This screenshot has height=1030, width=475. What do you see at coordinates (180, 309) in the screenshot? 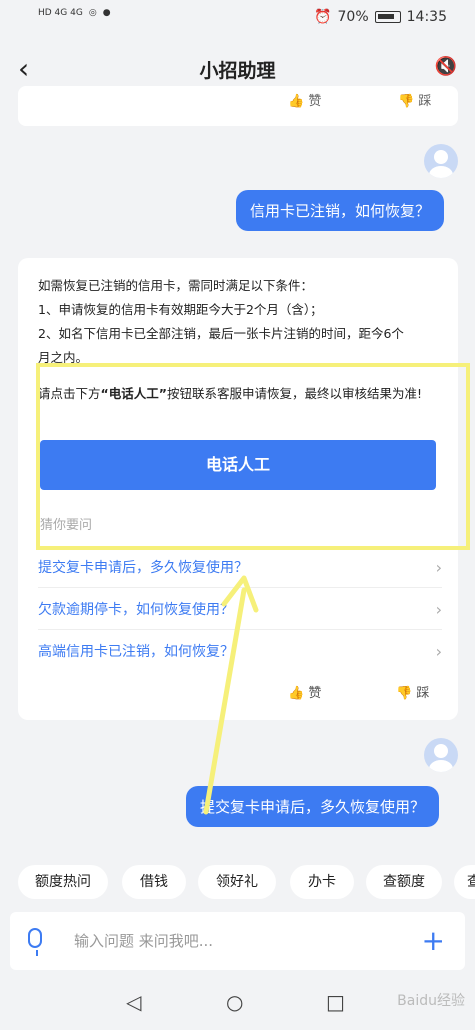
I see `answer-line: 1、申请恢复的信用卡有效期距今大于2个月（含）；` at bounding box center [180, 309].